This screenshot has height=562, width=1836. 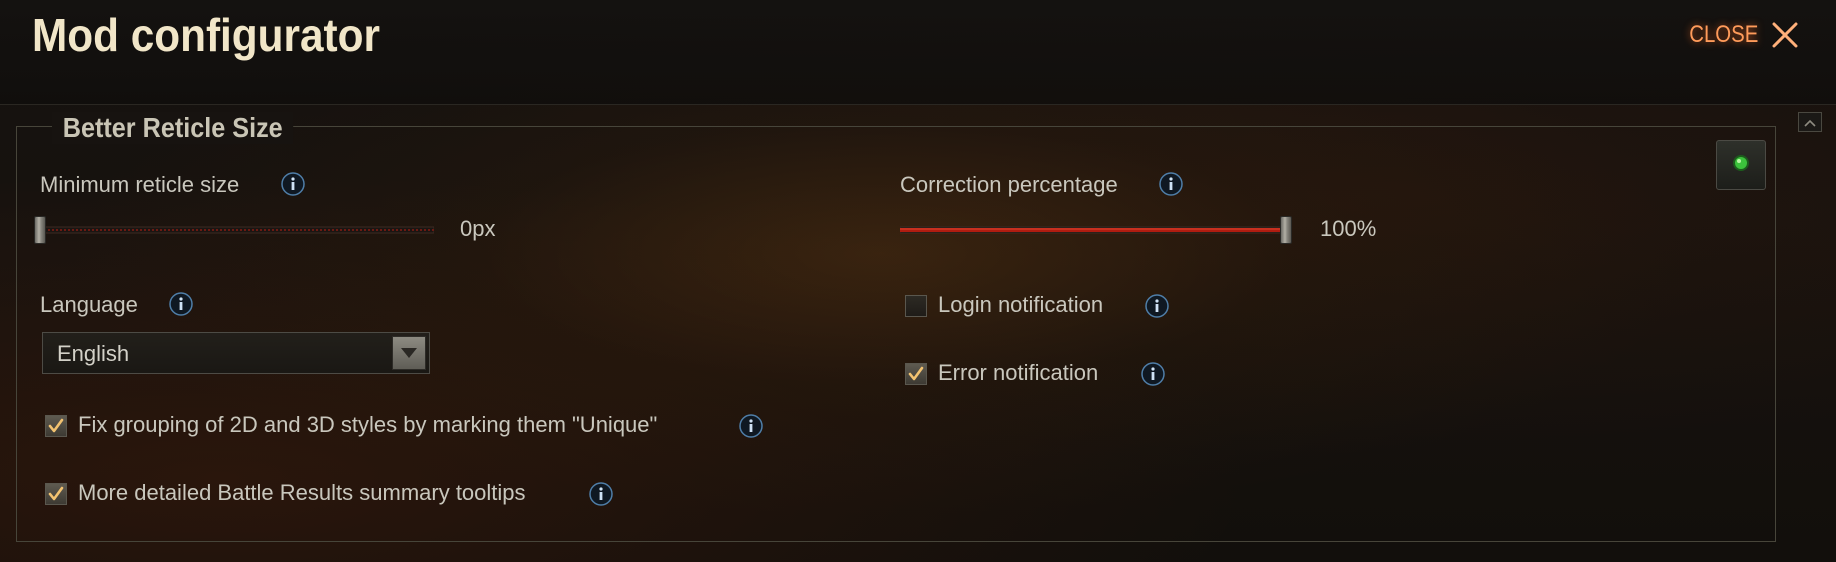 I want to click on scroll-up-icon, so click(x=1810, y=122).